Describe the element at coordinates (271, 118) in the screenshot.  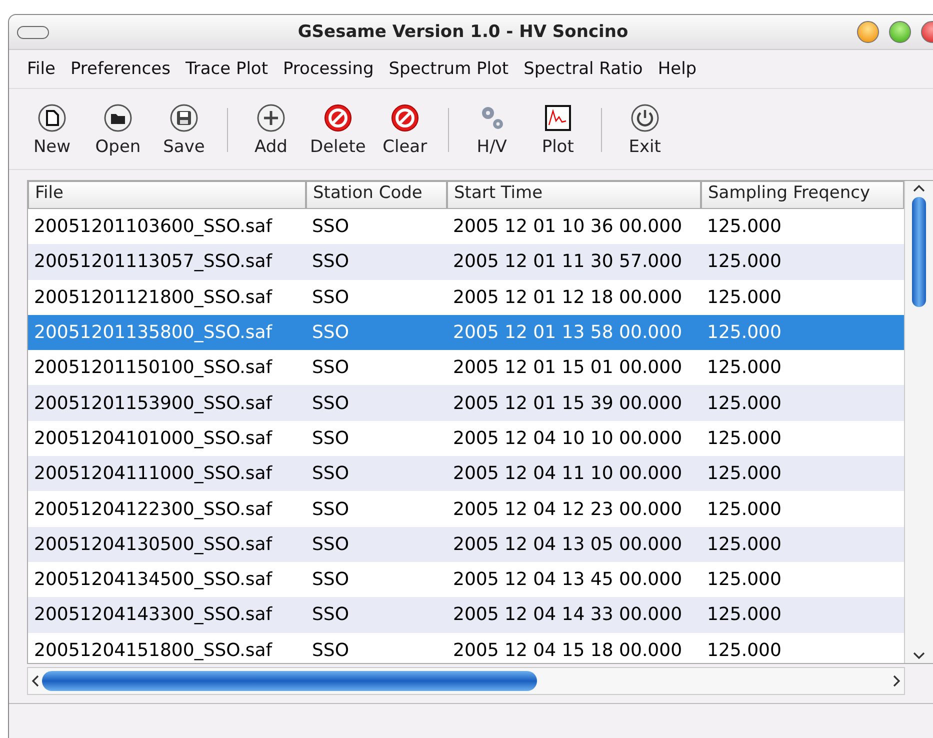
I see `add-icon` at that location.